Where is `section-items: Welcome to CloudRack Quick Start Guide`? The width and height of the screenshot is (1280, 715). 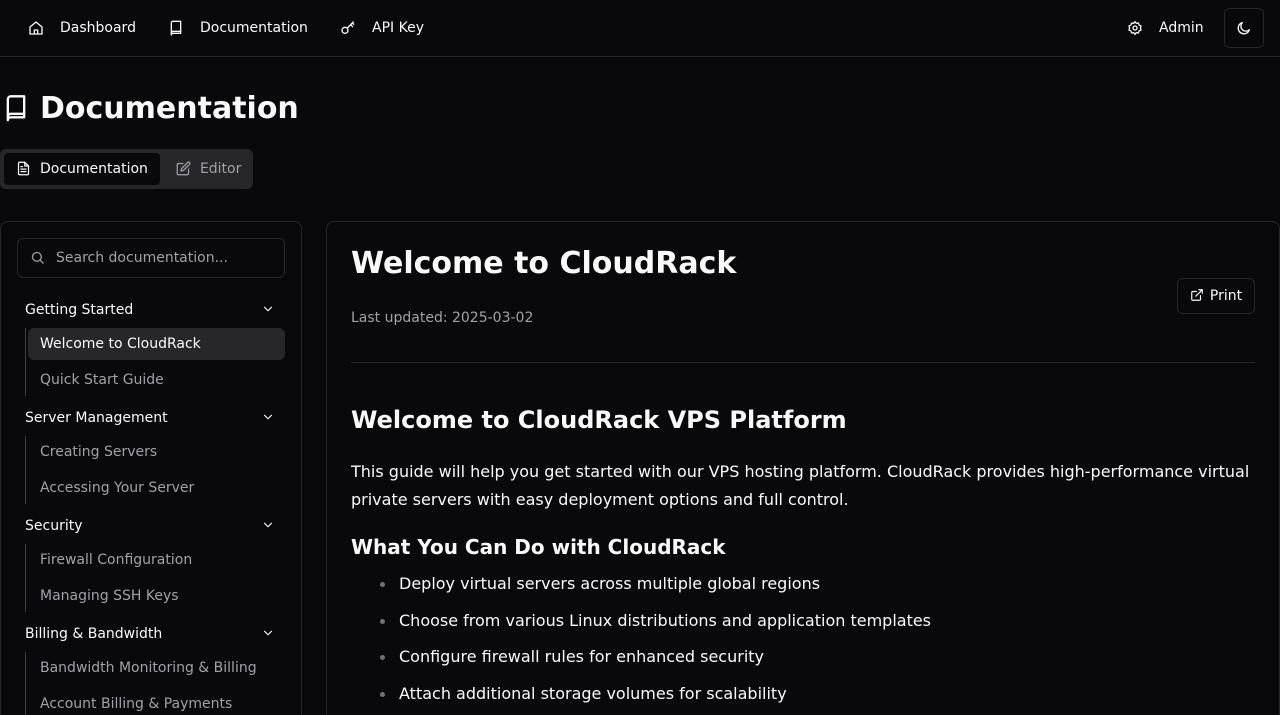 section-items: Welcome to CloudRack Quick Start Guide is located at coordinates (155, 362).